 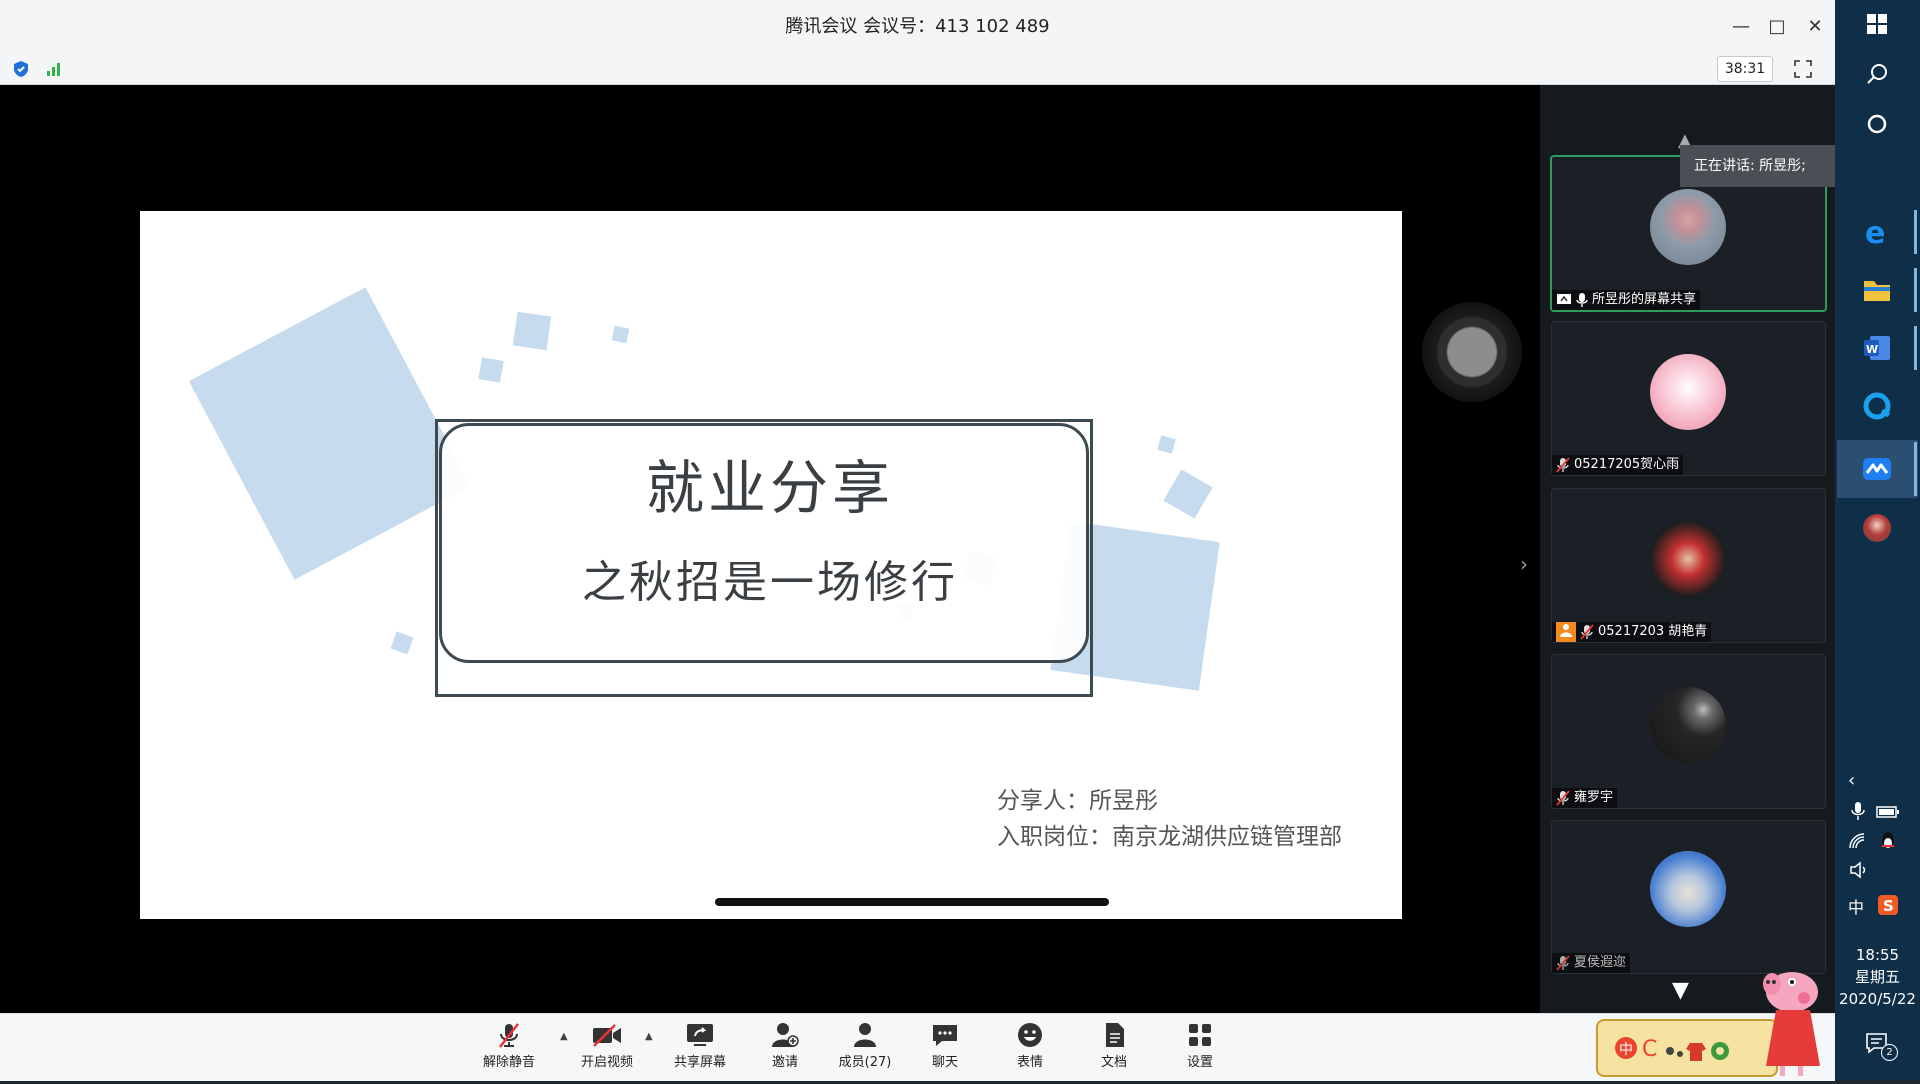 What do you see at coordinates (1877, 290) in the screenshot?
I see `file-explorer-icon` at bounding box center [1877, 290].